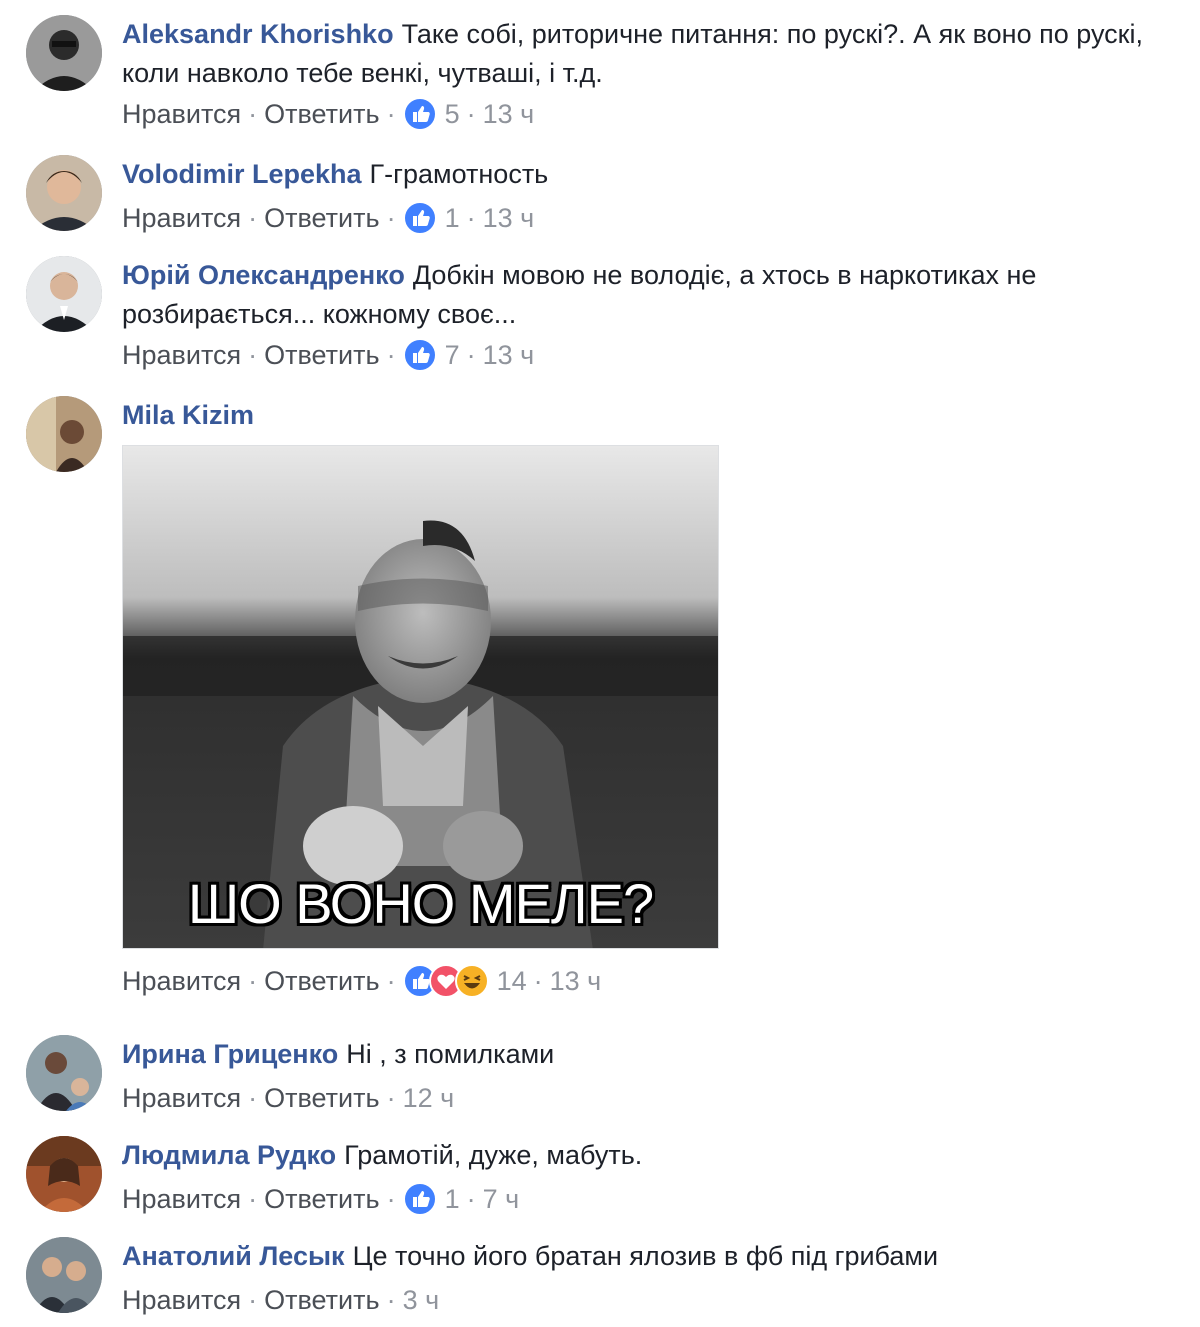 Image resolution: width=1200 pixels, height=1327 pixels. Describe the element at coordinates (654, 114) in the screenshot. I see `comment-actions: Нравится · Ответить · 5 · 13 ч` at that location.